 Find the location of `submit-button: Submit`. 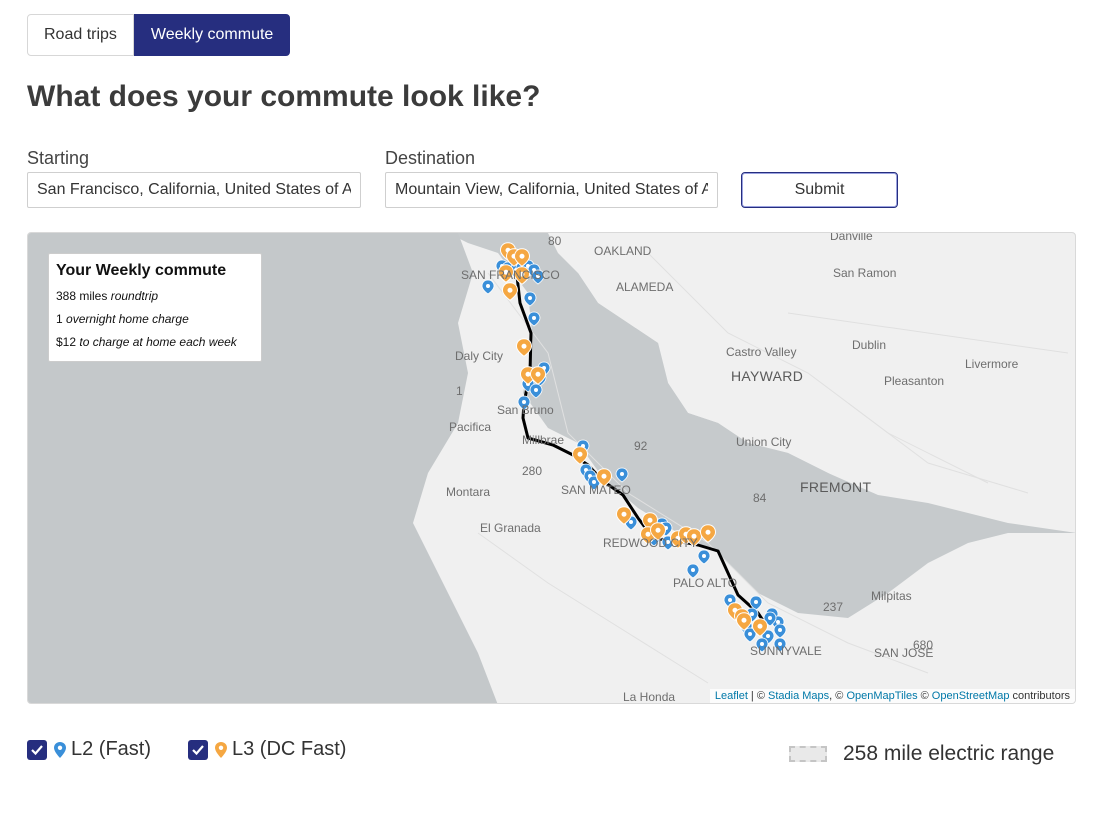

submit-button: Submit is located at coordinates (819, 190).